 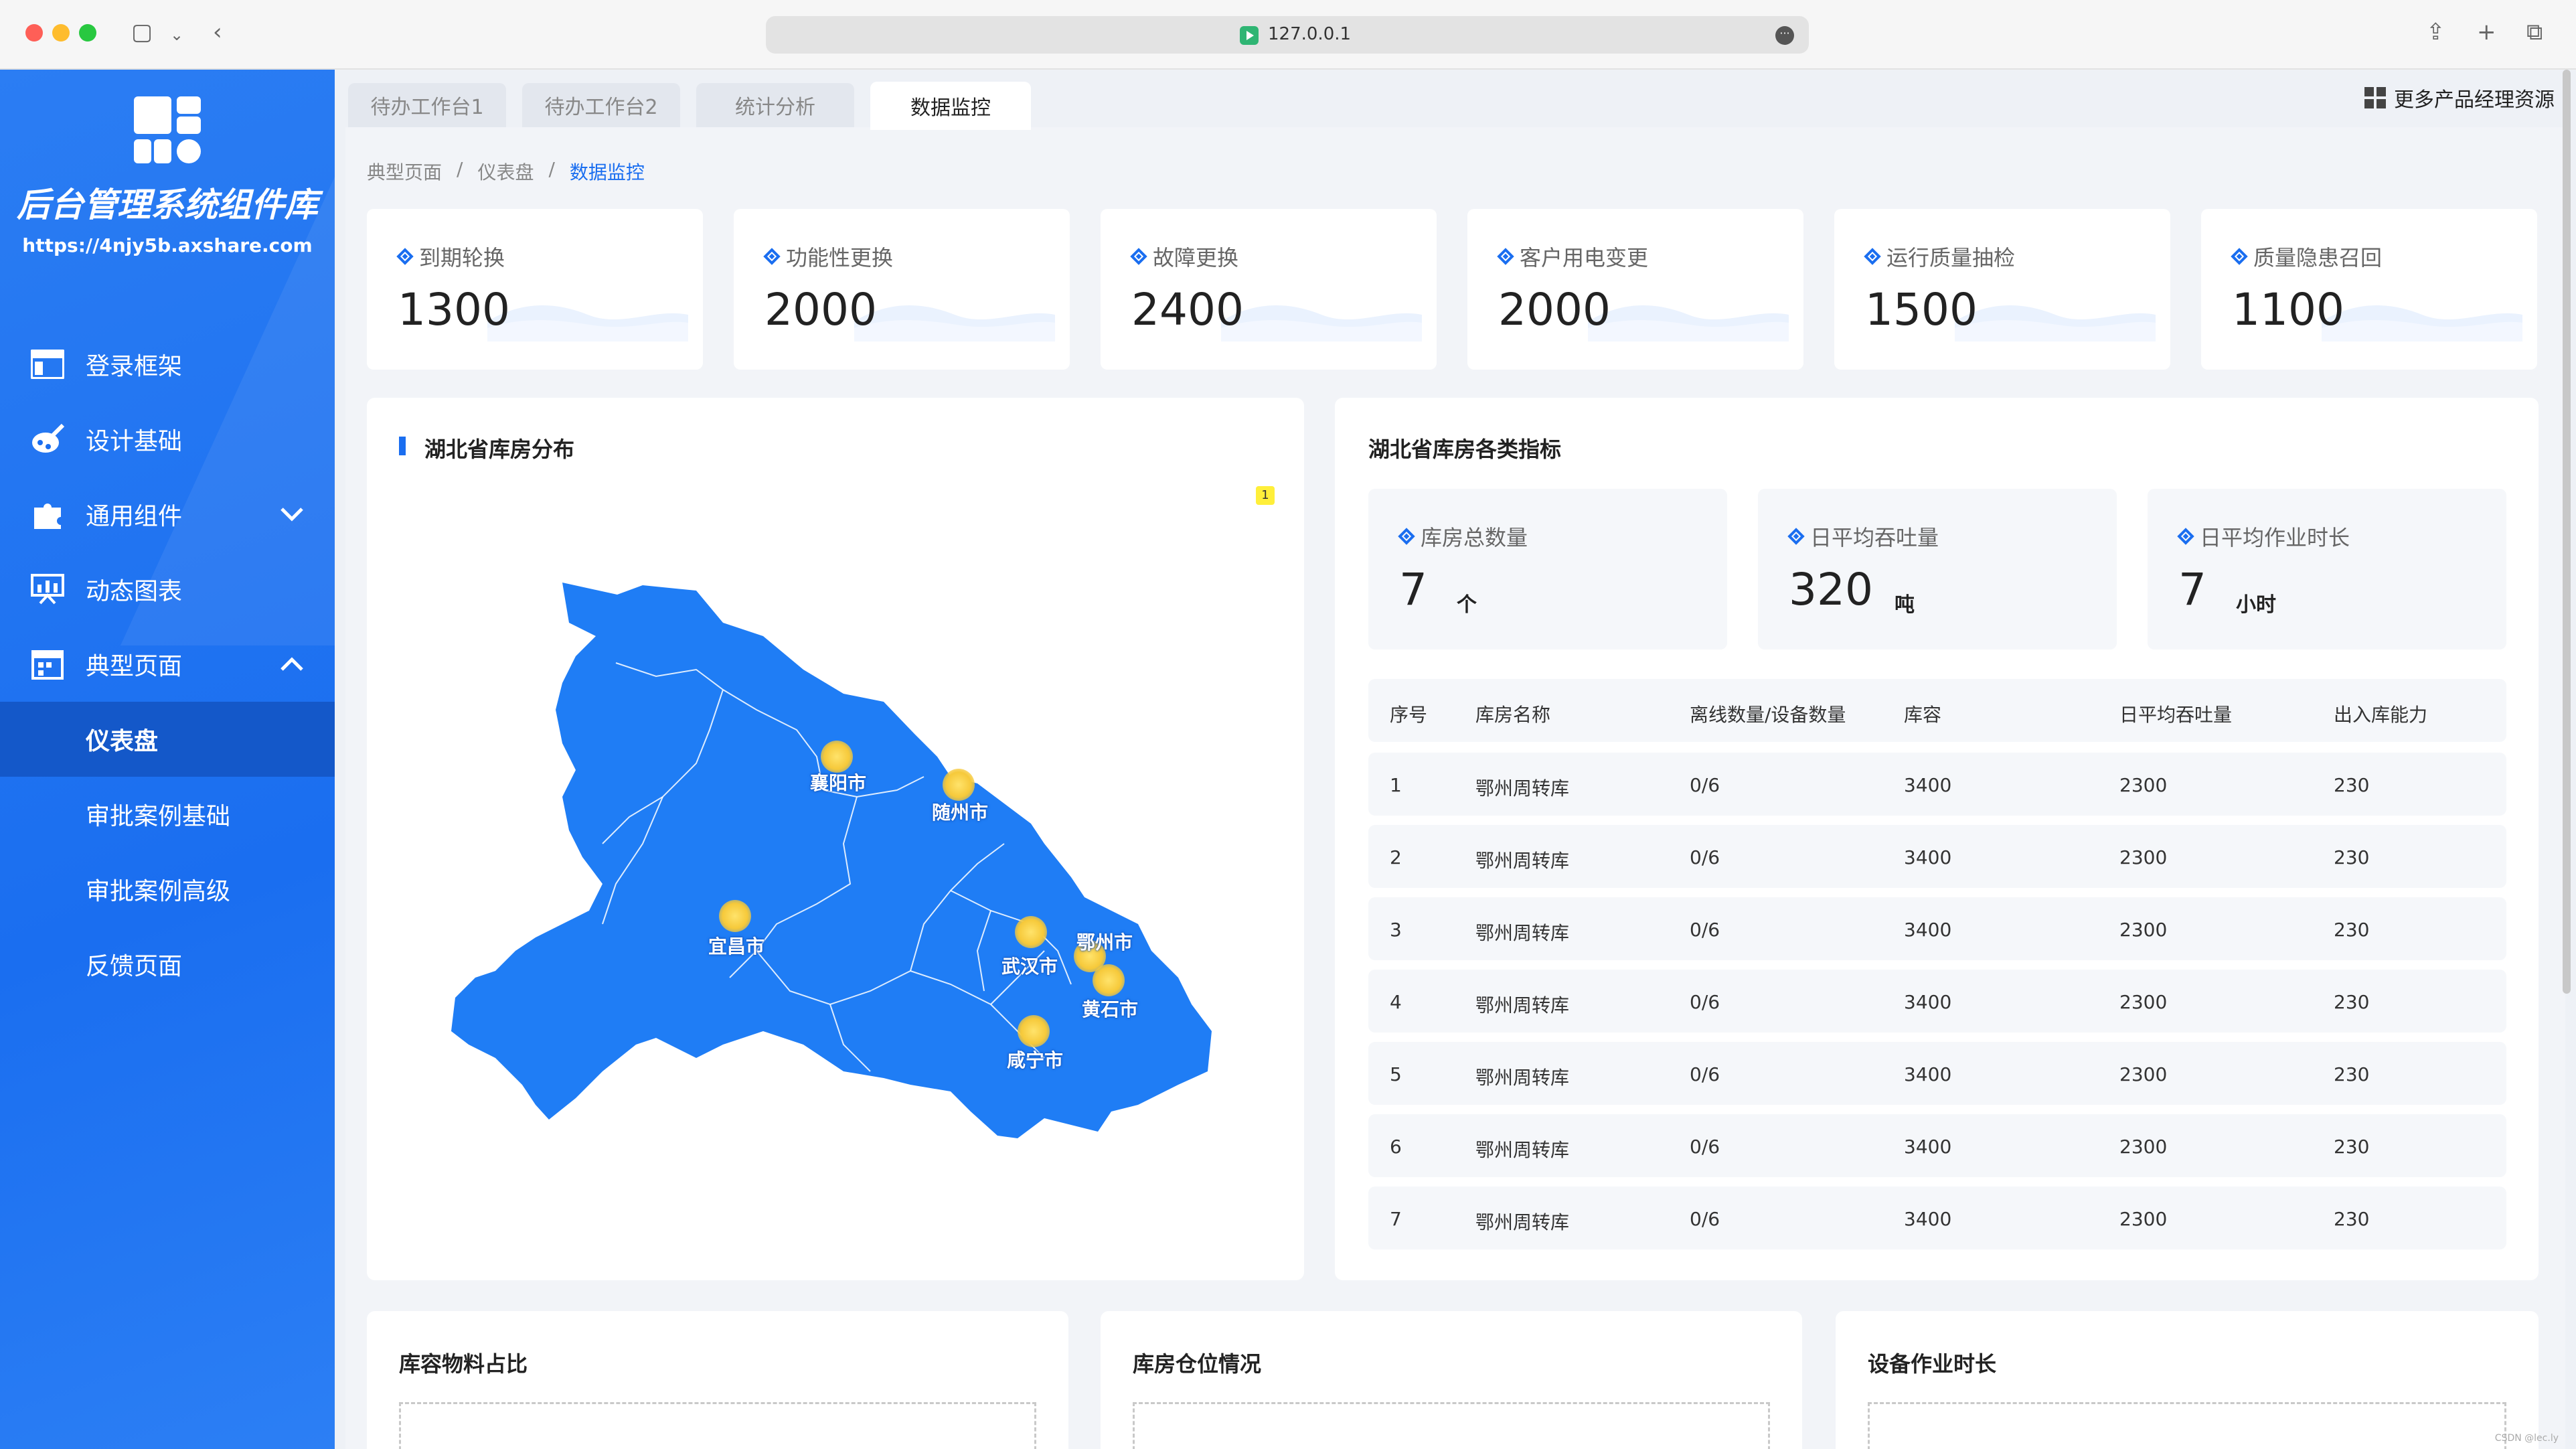 I want to click on table-cell: 0/6, so click(x=1705, y=1147).